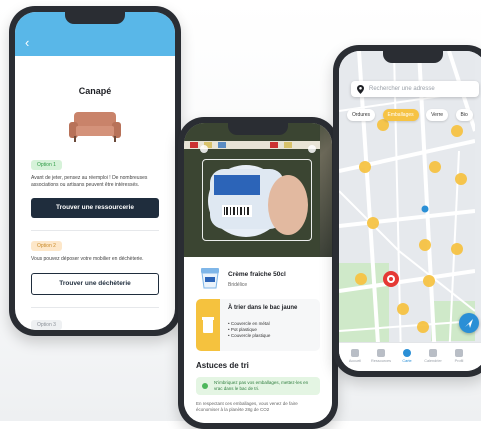 Image resolution: width=481 pixels, height=429 pixels. Describe the element at coordinates (46, 324) in the screenshot. I see `option-badge-3: Option 3` at that location.